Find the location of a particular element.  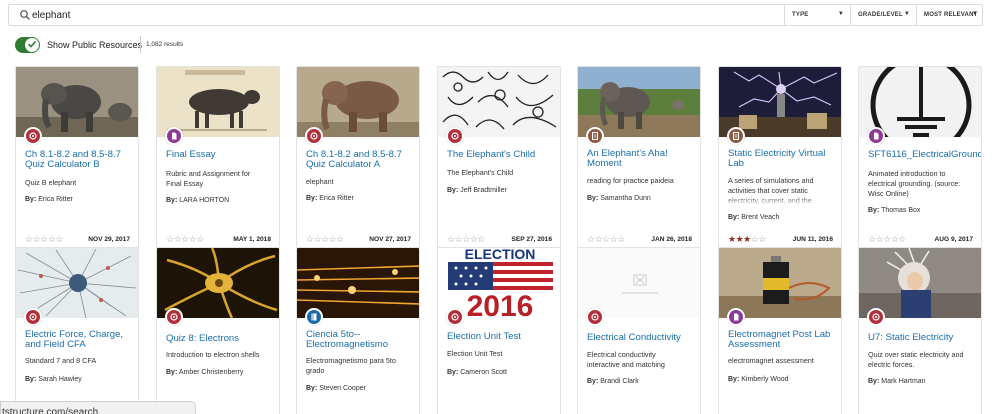

book-icon is located at coordinates (314, 317).